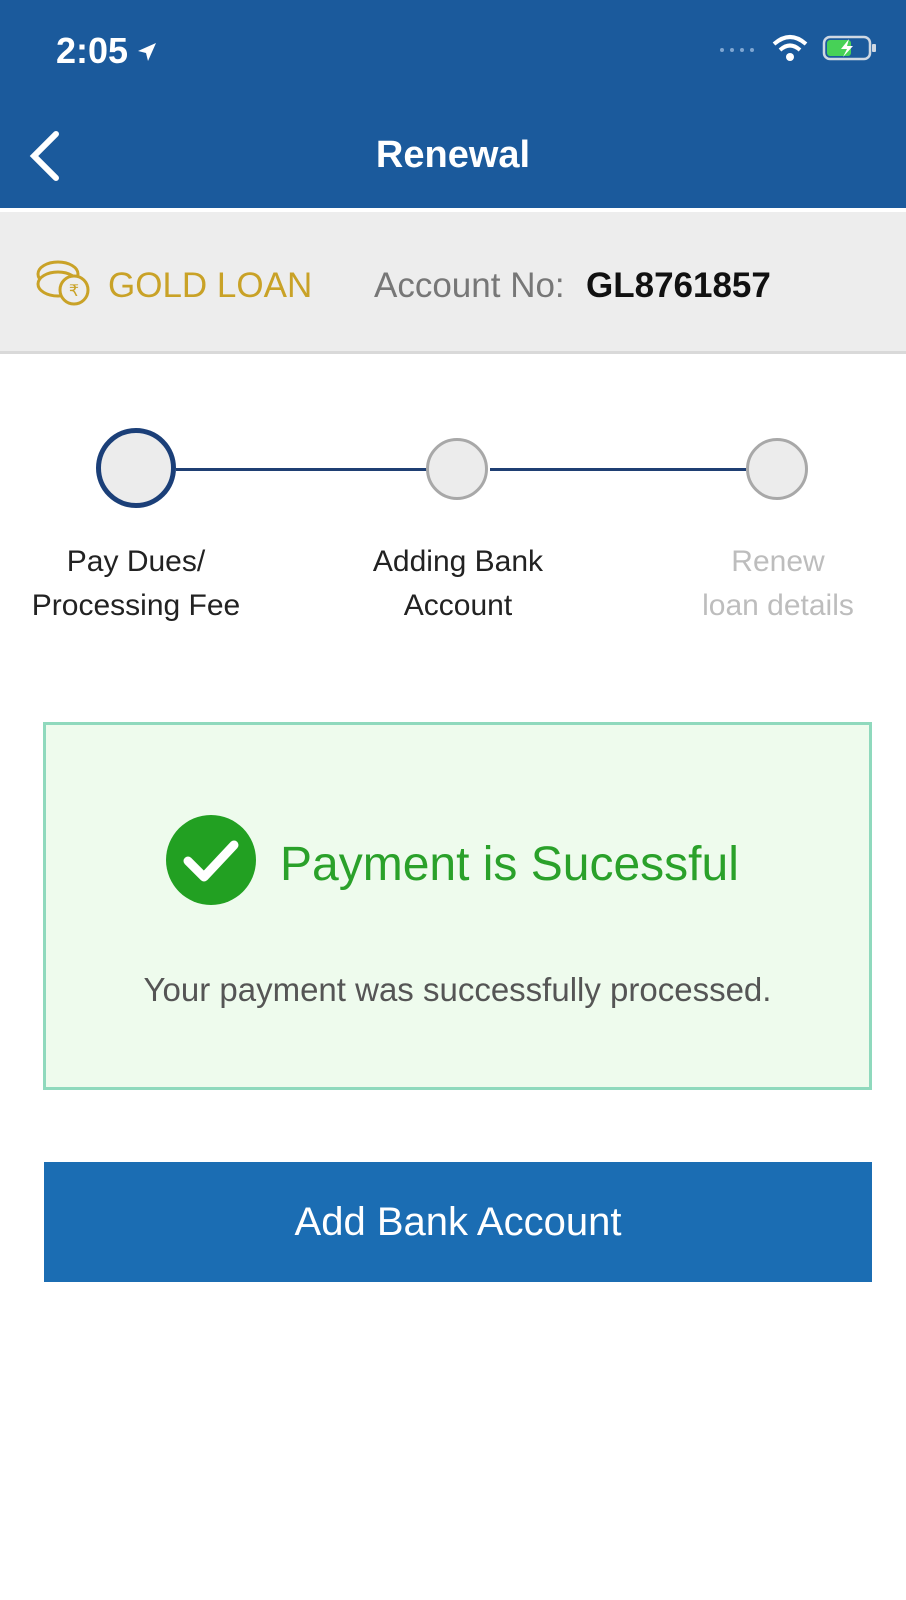 Image resolution: width=906 pixels, height=1600 pixels. What do you see at coordinates (453, 155) in the screenshot?
I see `page-title: Renewal` at bounding box center [453, 155].